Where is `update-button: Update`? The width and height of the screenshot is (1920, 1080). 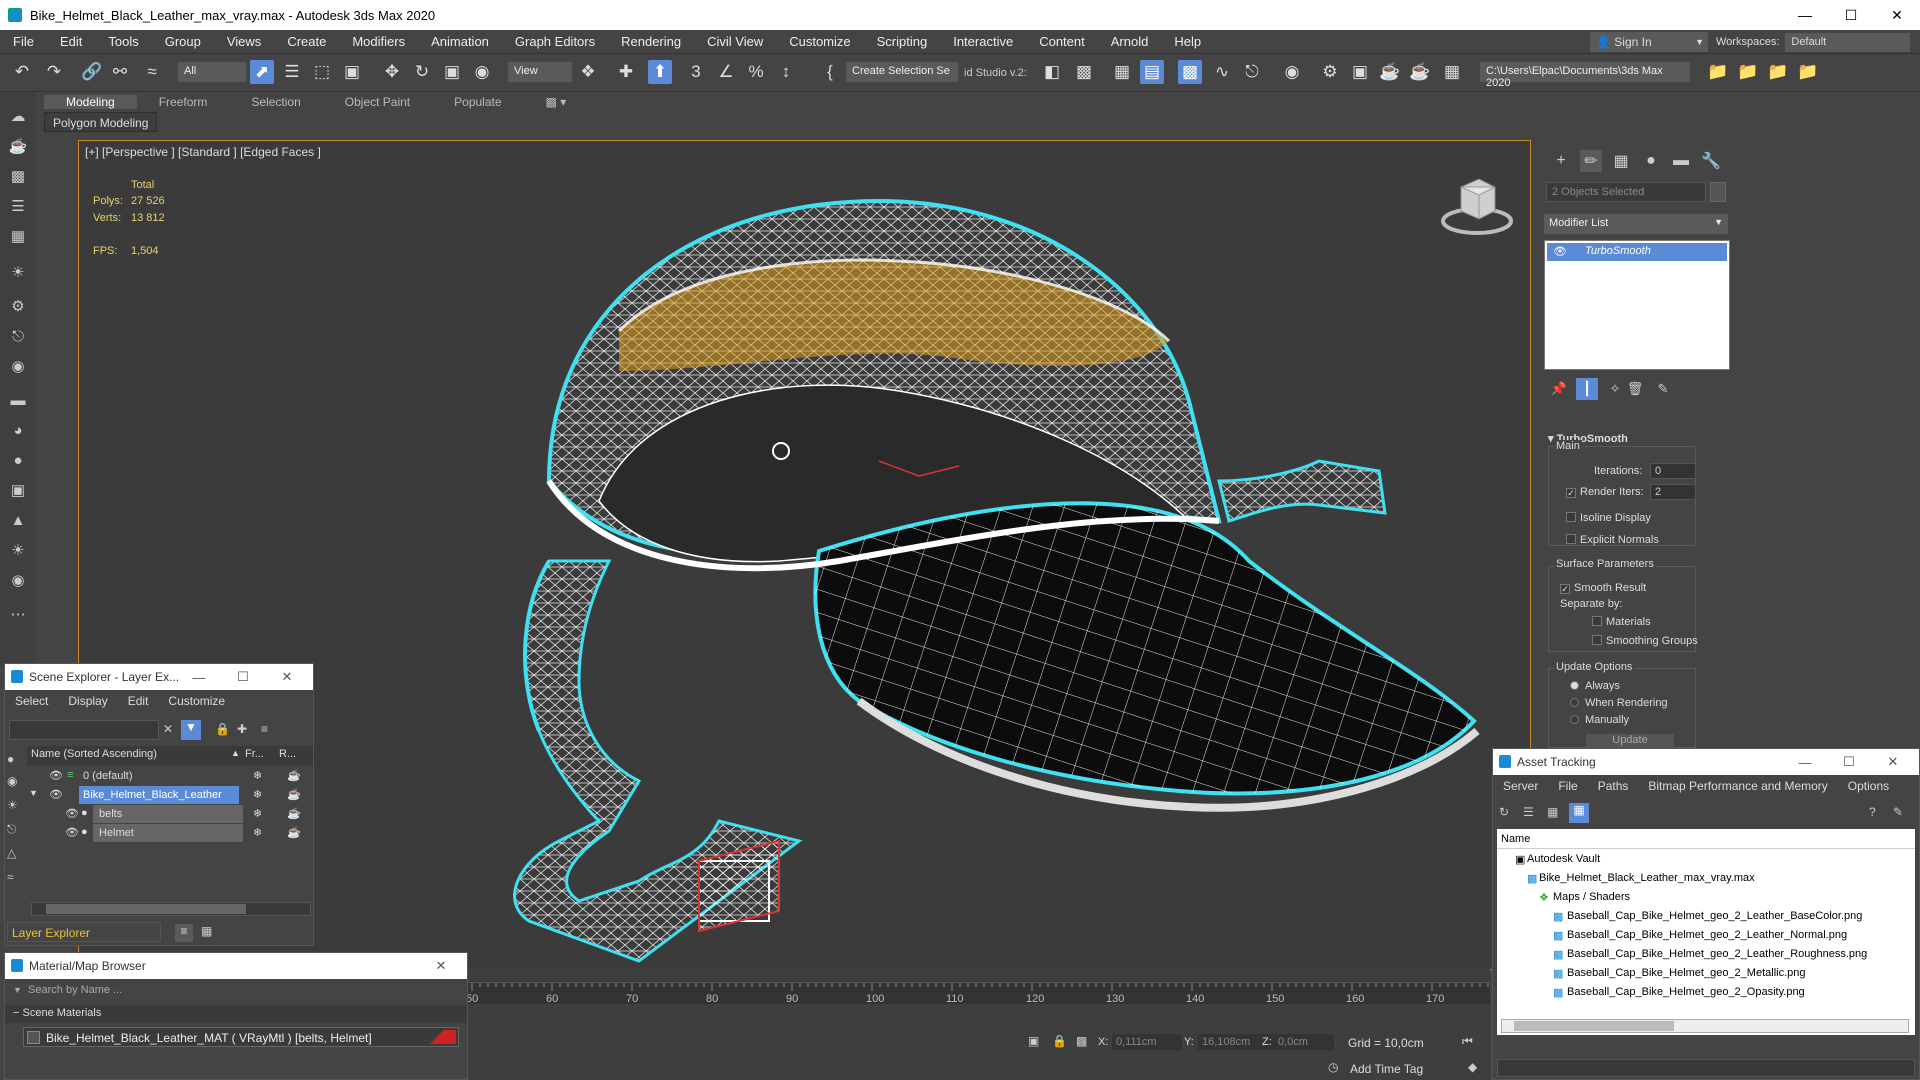 update-button: Update is located at coordinates (1630, 741).